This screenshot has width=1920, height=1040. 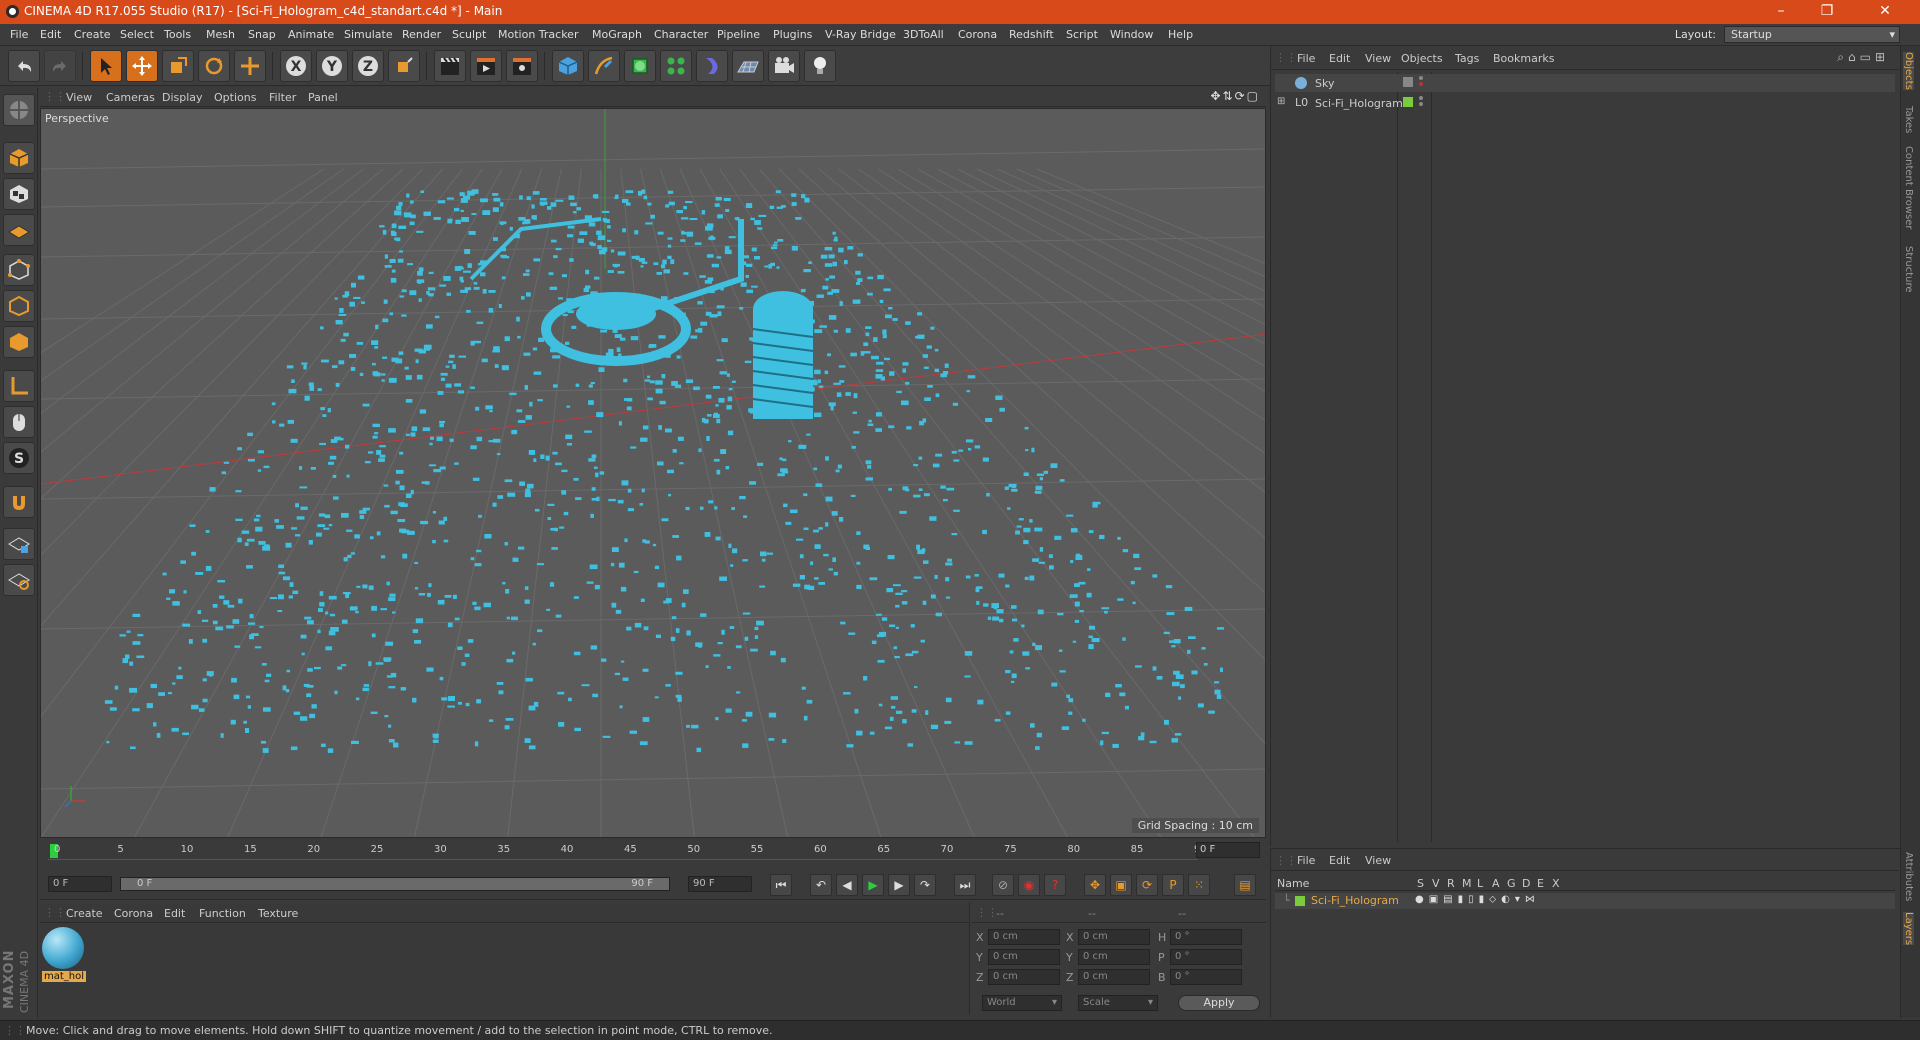 I want to click on viewport-menu-display: Display, so click(x=182, y=97).